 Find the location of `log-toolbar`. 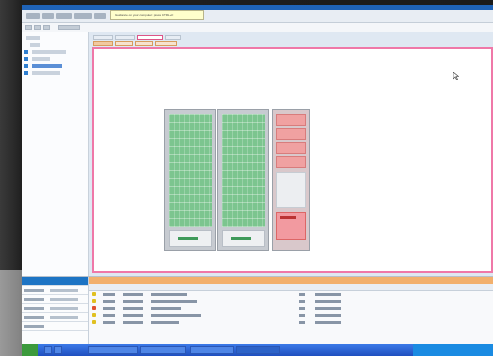

log-toolbar is located at coordinates (291, 280).